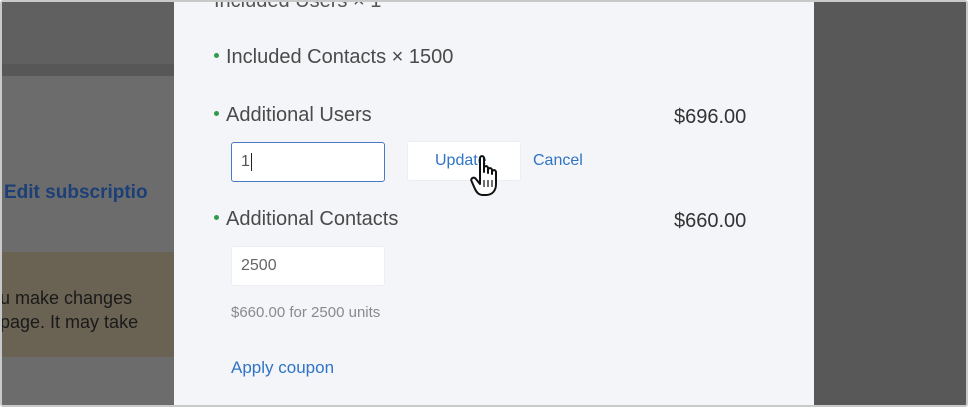 Image resolution: width=968 pixels, height=407 pixels. I want to click on apply-coupon-link: Apply coupon, so click(282, 368).